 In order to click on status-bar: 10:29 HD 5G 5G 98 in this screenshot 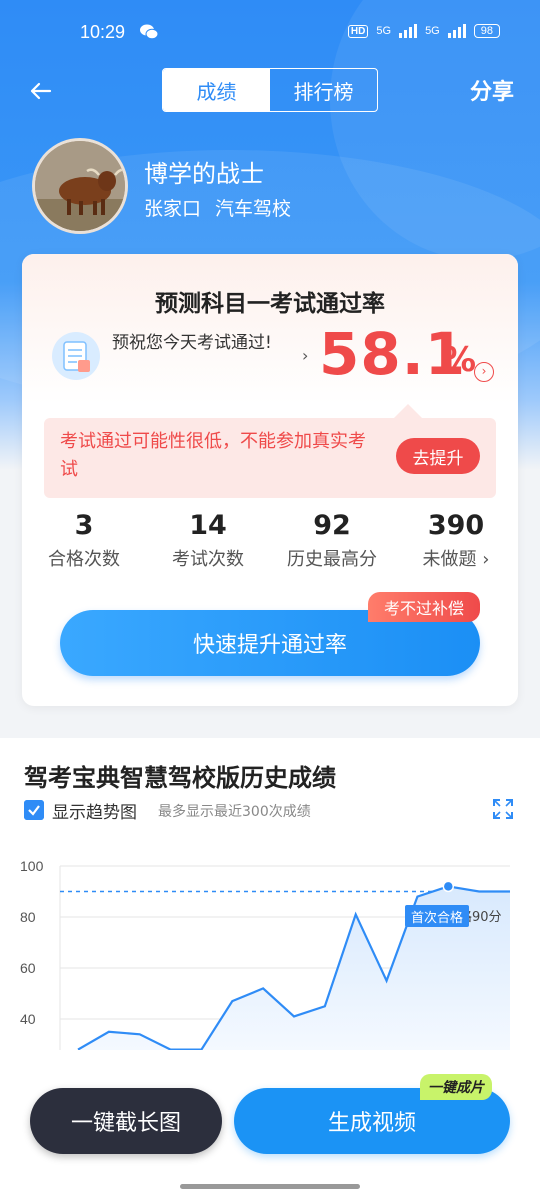, I will do `click(270, 33)`.